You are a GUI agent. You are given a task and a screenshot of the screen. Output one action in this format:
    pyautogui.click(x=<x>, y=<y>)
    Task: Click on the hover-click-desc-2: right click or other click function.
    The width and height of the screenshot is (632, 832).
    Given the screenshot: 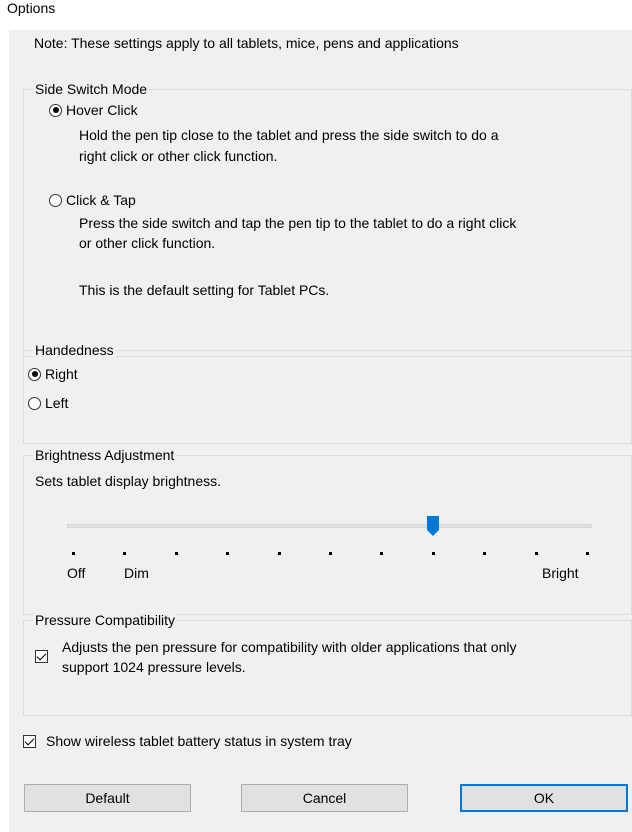 What is the action you would take?
    pyautogui.click(x=178, y=156)
    